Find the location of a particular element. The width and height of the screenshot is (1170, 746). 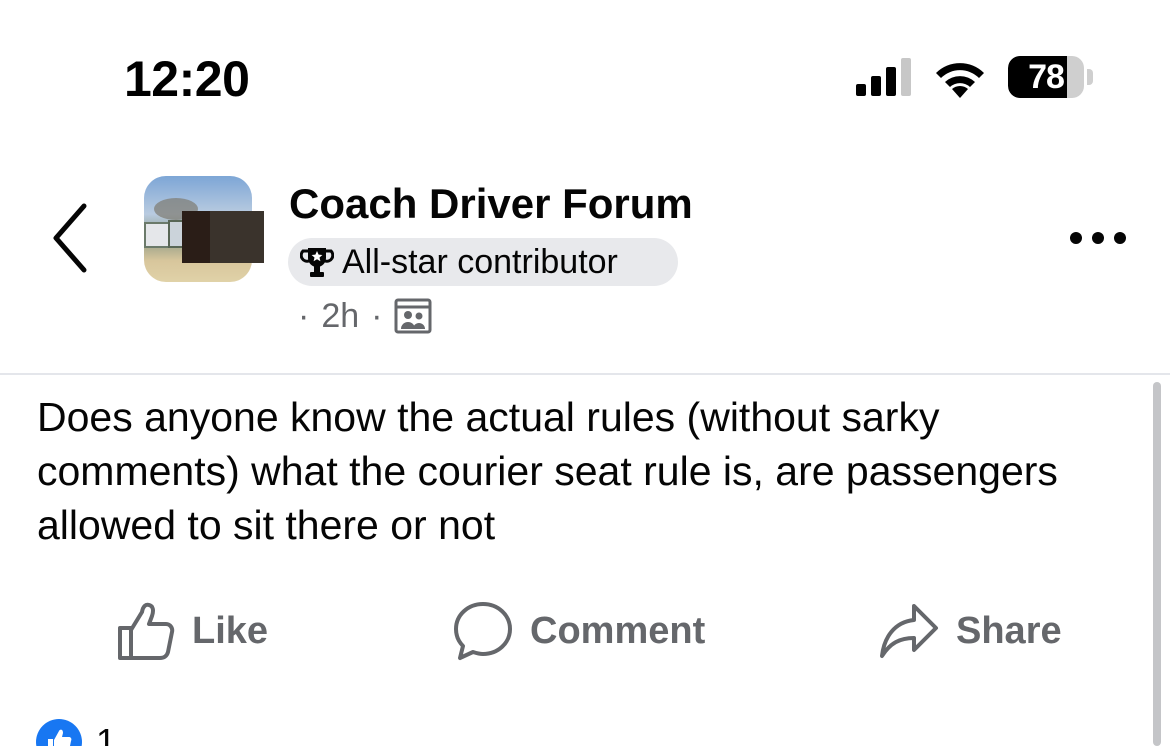

share-button: Share is located at coordinates (970, 631).